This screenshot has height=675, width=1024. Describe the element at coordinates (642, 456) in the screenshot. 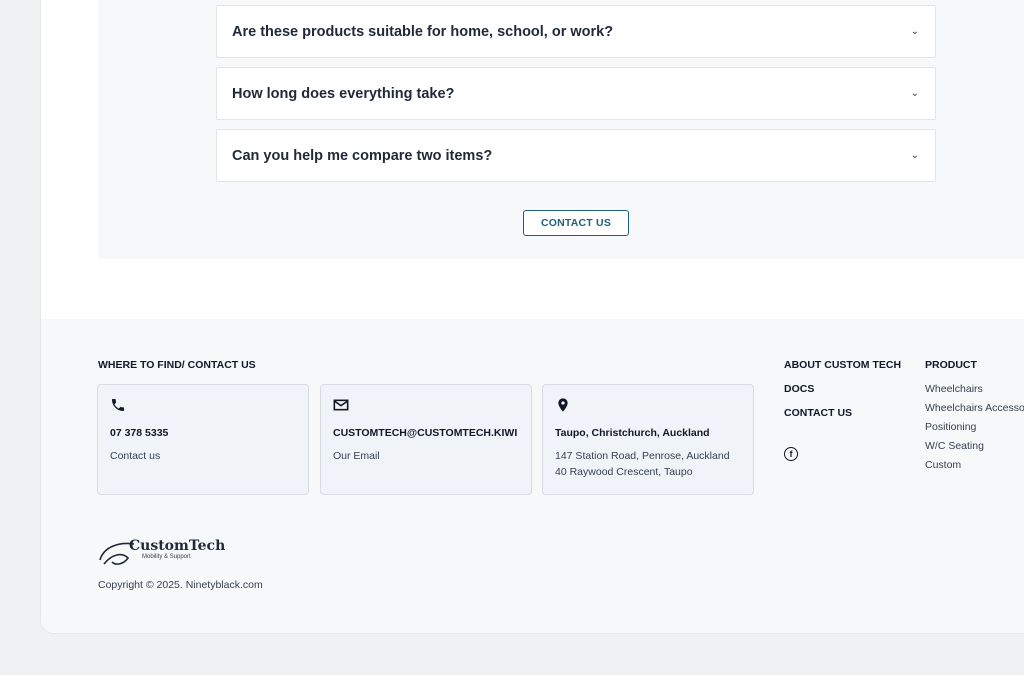

I see `address-line-1: 147 Station Road, Penrose, Auckland` at that location.